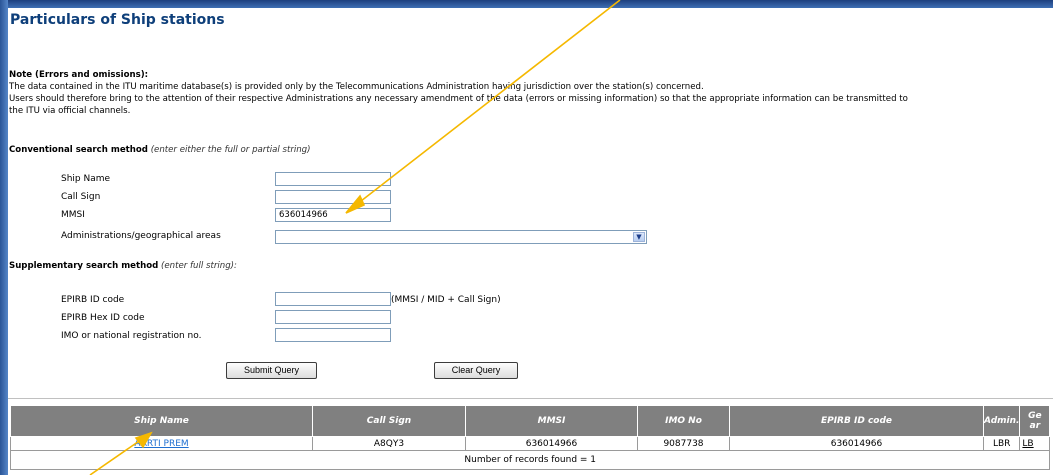 The image size is (1053, 475). What do you see at coordinates (84, 266) in the screenshot?
I see `supplementary-title: Supplementary search method` at bounding box center [84, 266].